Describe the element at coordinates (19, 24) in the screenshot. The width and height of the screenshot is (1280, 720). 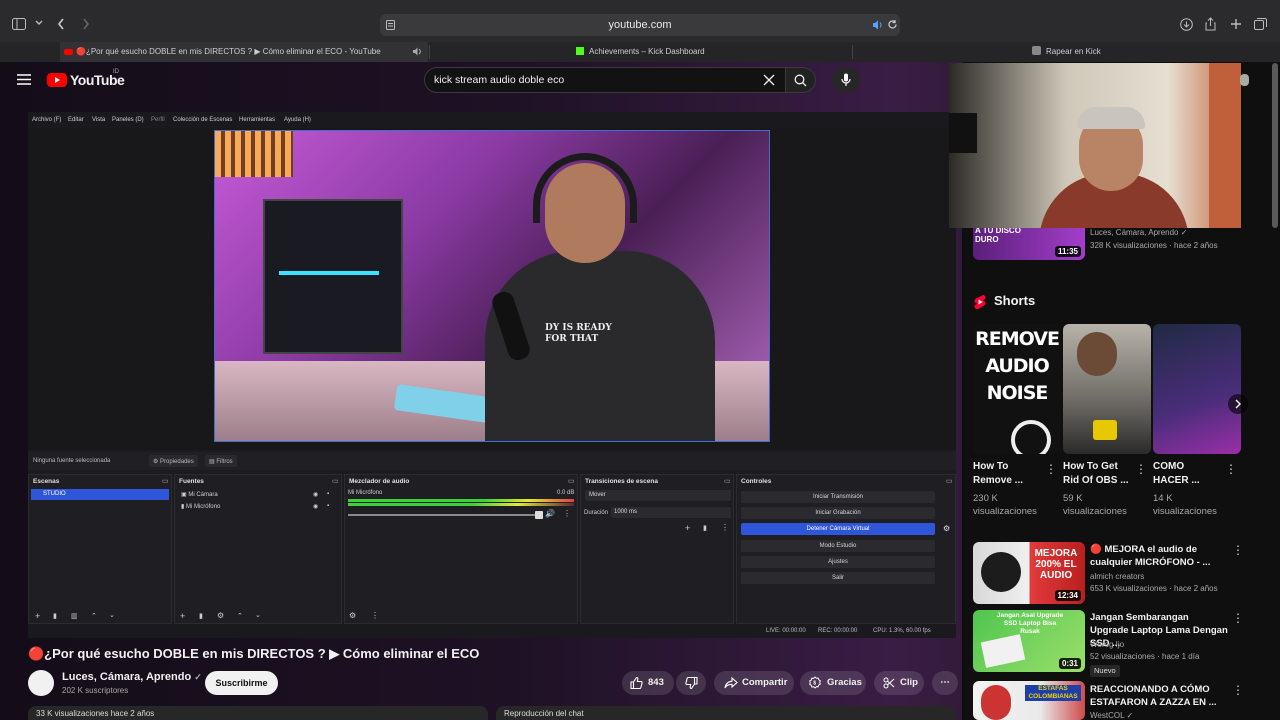
I see `sidebar-toggle-icon` at that location.